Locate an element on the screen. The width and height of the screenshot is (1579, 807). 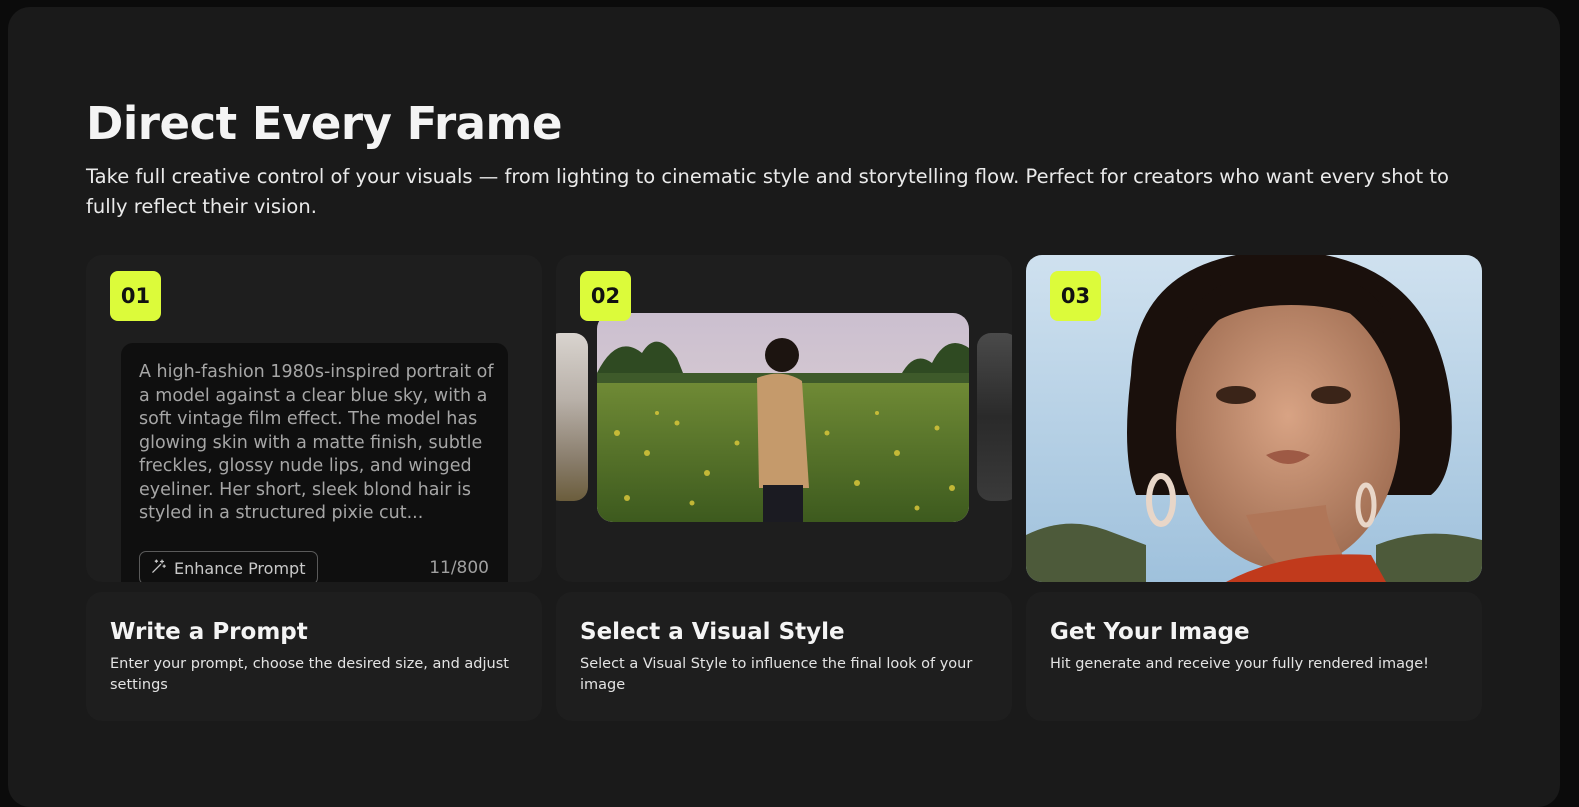
step-3-preview: 03 is located at coordinates (1254, 418).